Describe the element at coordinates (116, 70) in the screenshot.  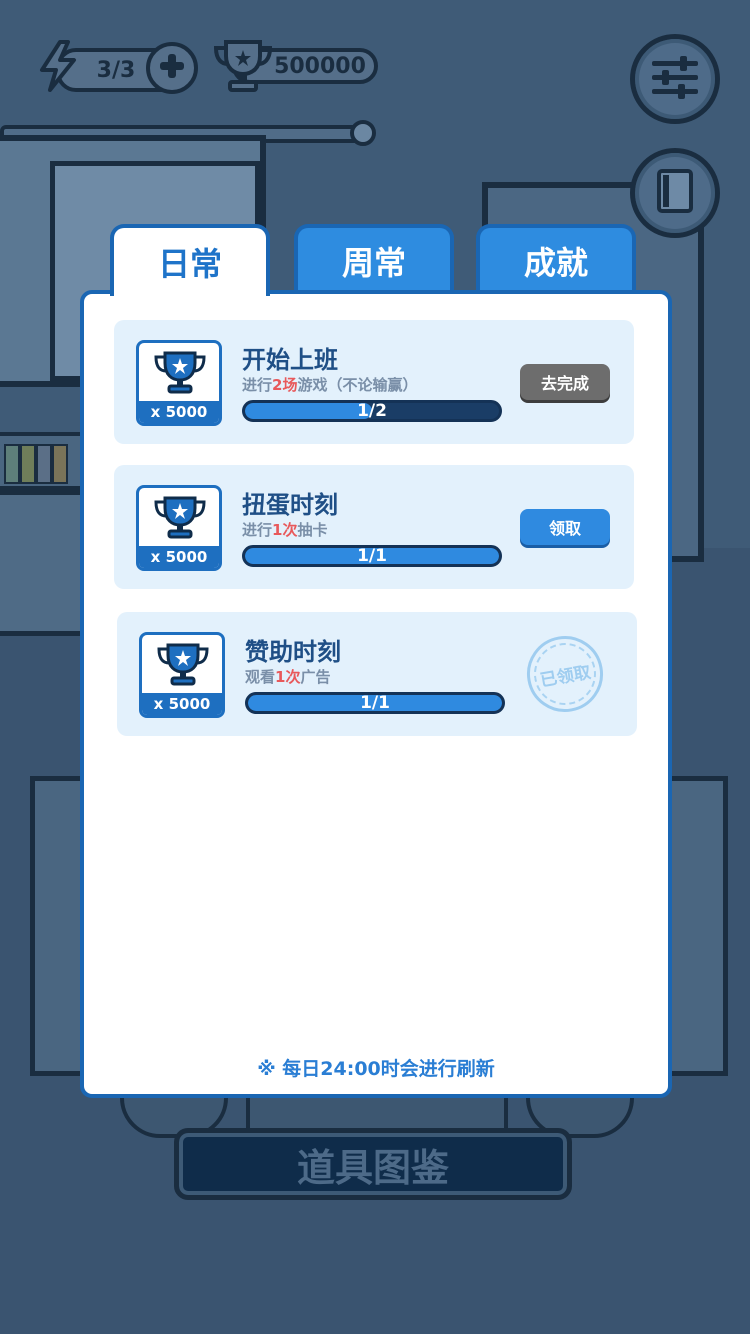
I see `energy-text: 3/3` at that location.